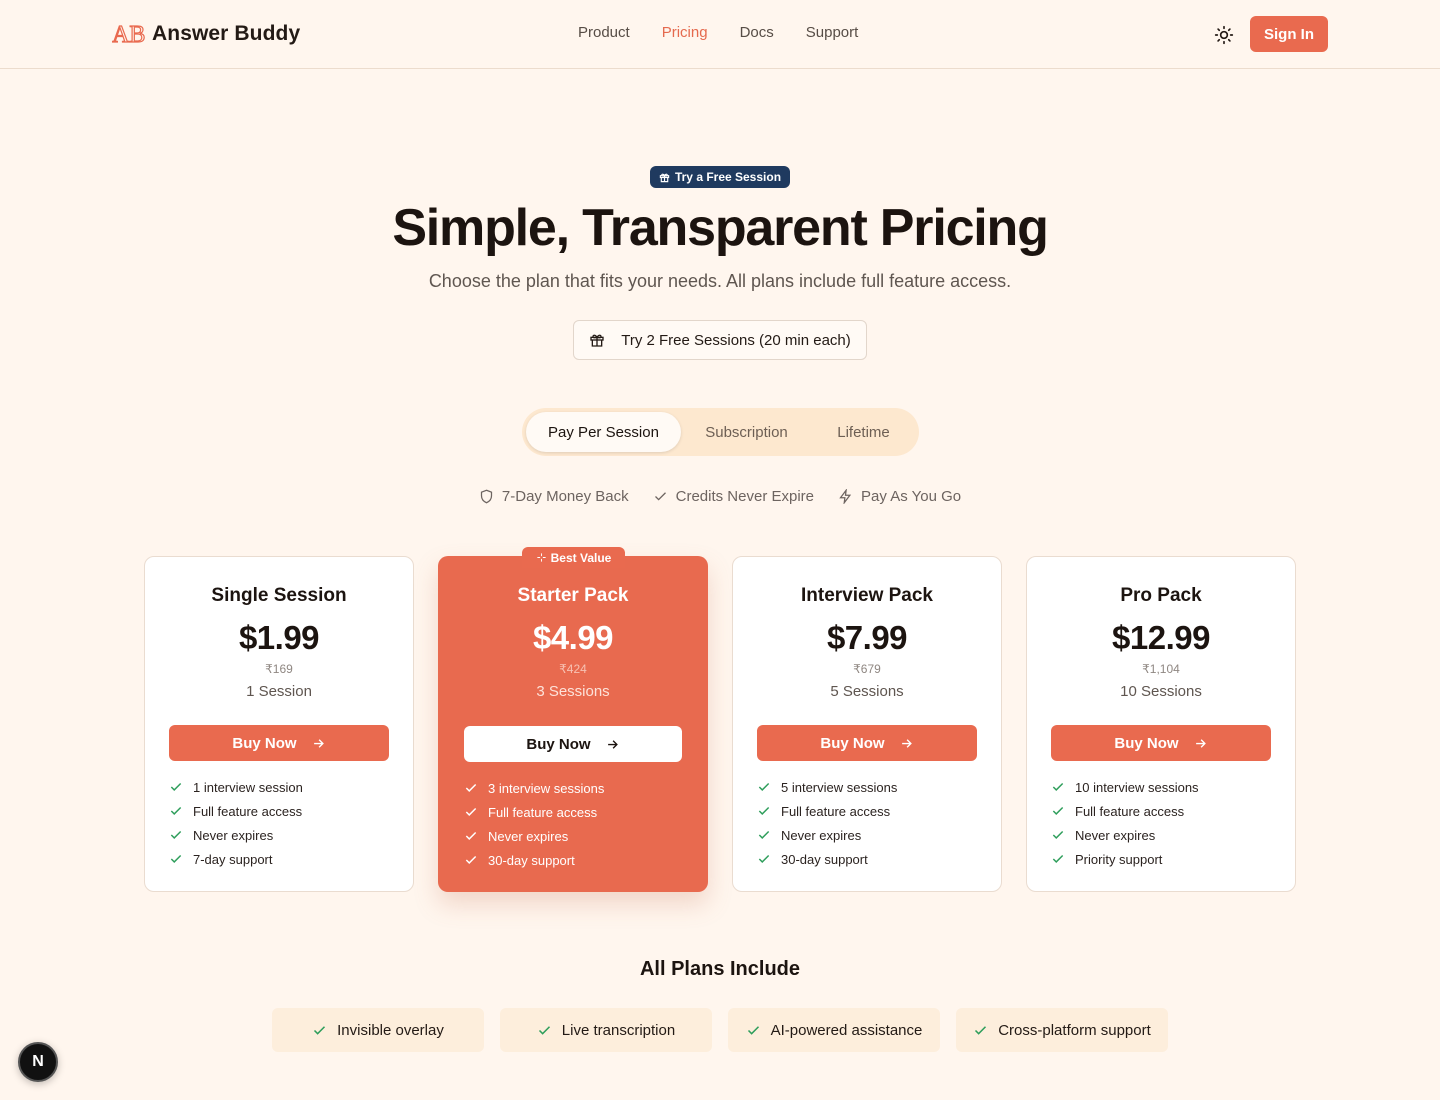  Describe the element at coordinates (38, 1062) in the screenshot. I see `dev-tools-badge: N` at that location.